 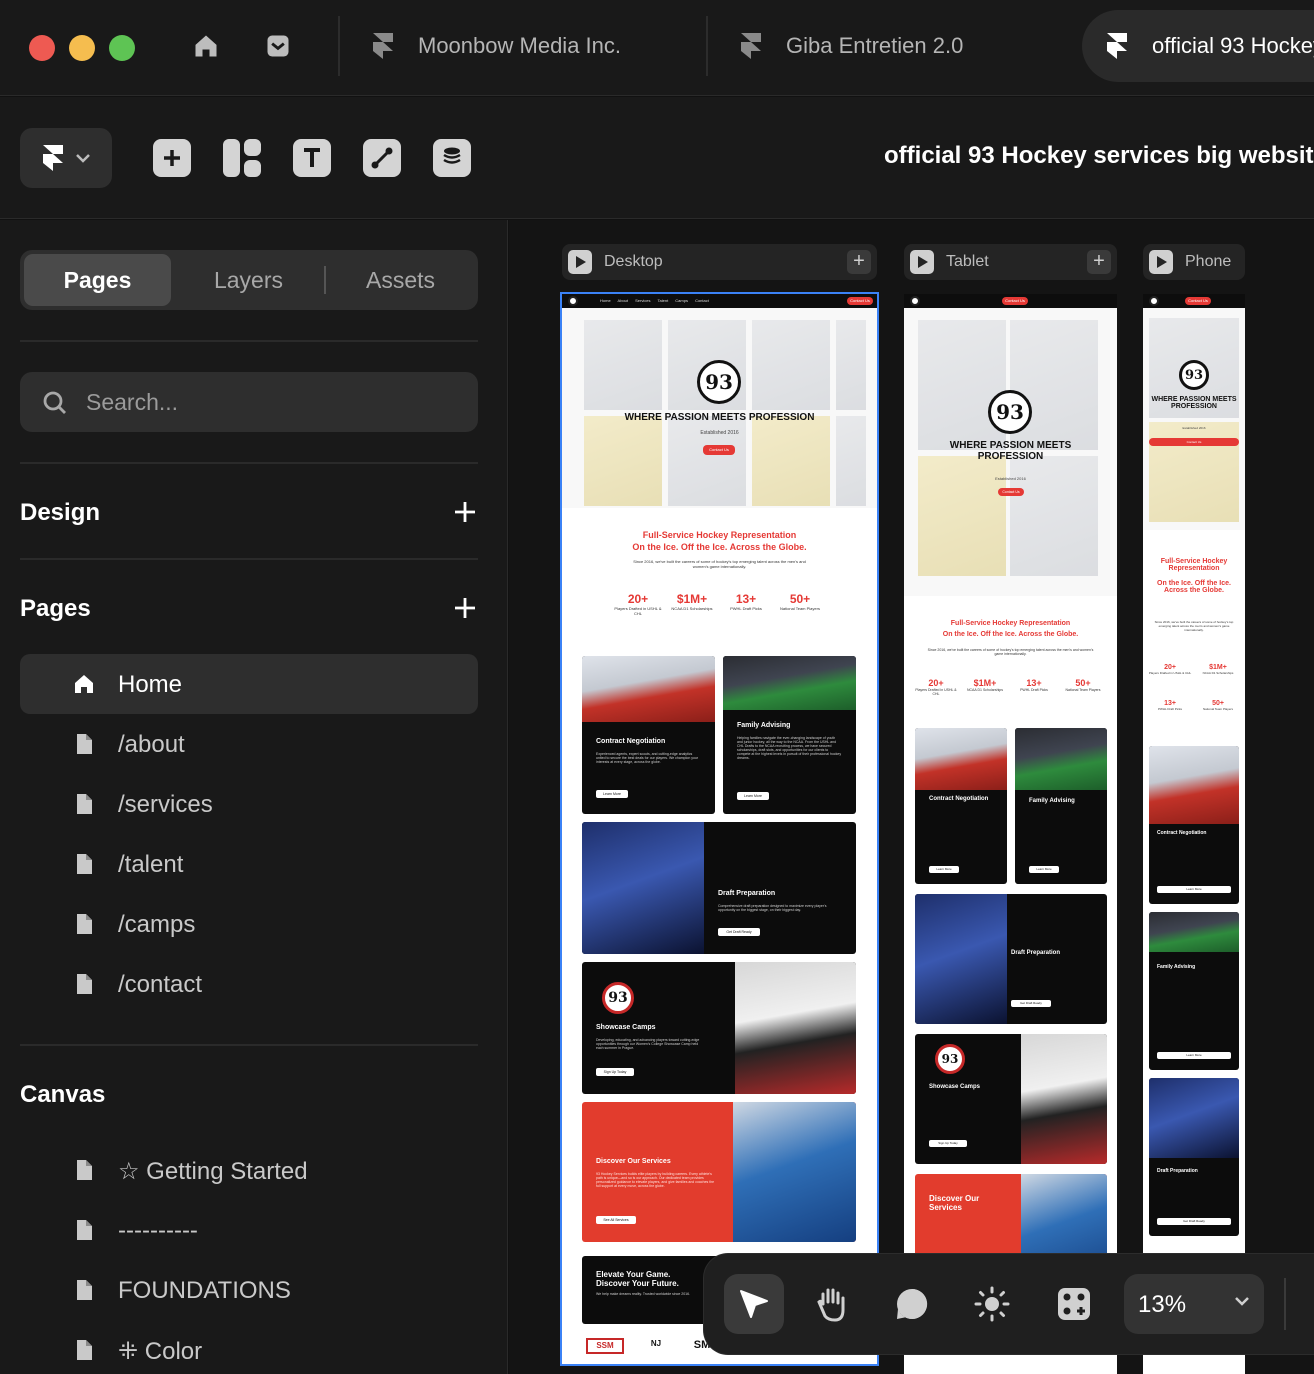 What do you see at coordinates (249, 984) in the screenshot?
I see `page-item-contact: /contact` at bounding box center [249, 984].